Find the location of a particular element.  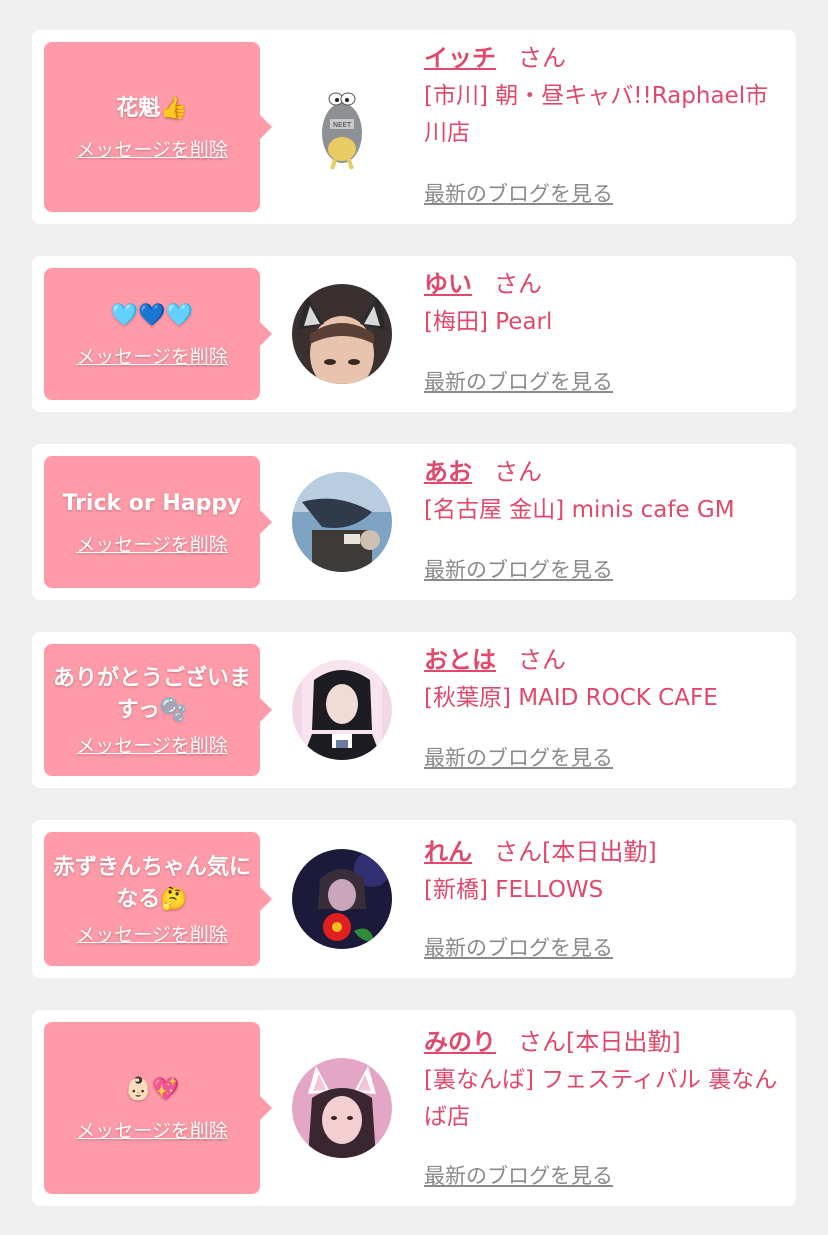

avatar: NEET is located at coordinates (342, 127).